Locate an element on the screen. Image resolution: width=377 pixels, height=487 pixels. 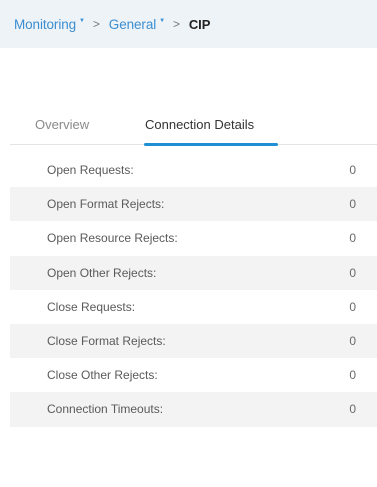
list-item: Open Other Rejects: 0 is located at coordinates (193, 272).